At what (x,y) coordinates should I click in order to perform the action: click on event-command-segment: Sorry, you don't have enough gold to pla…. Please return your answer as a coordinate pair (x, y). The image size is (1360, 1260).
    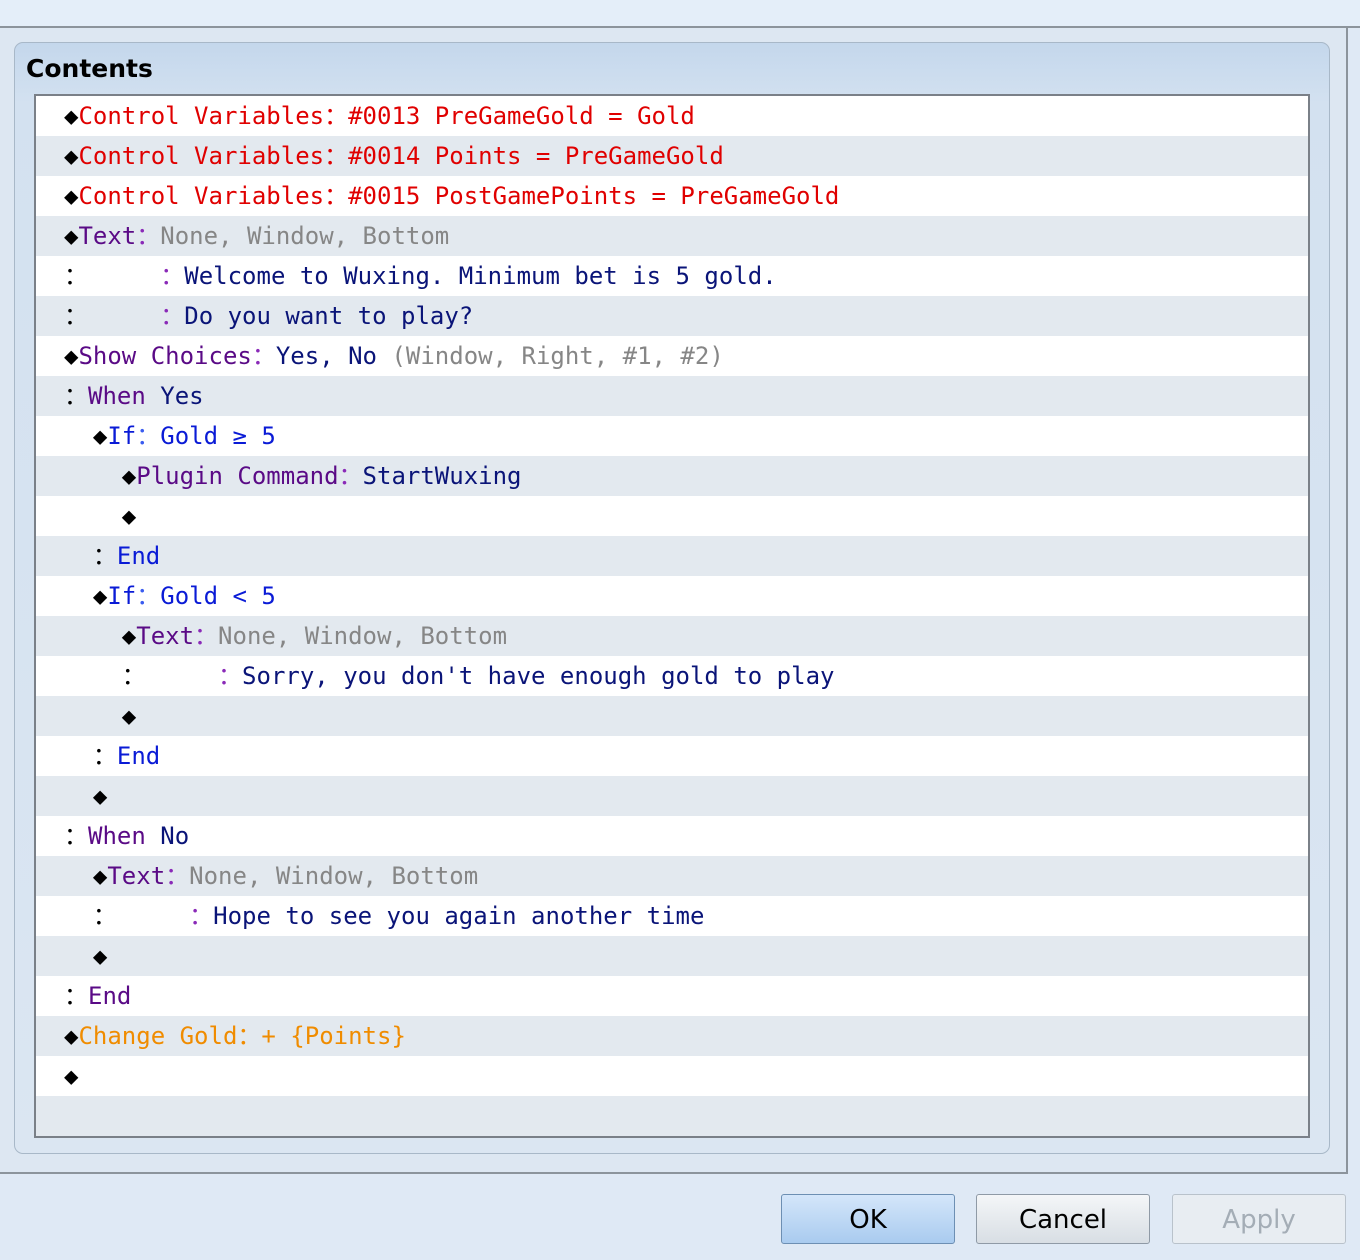
    Looking at the image, I should click on (538, 676).